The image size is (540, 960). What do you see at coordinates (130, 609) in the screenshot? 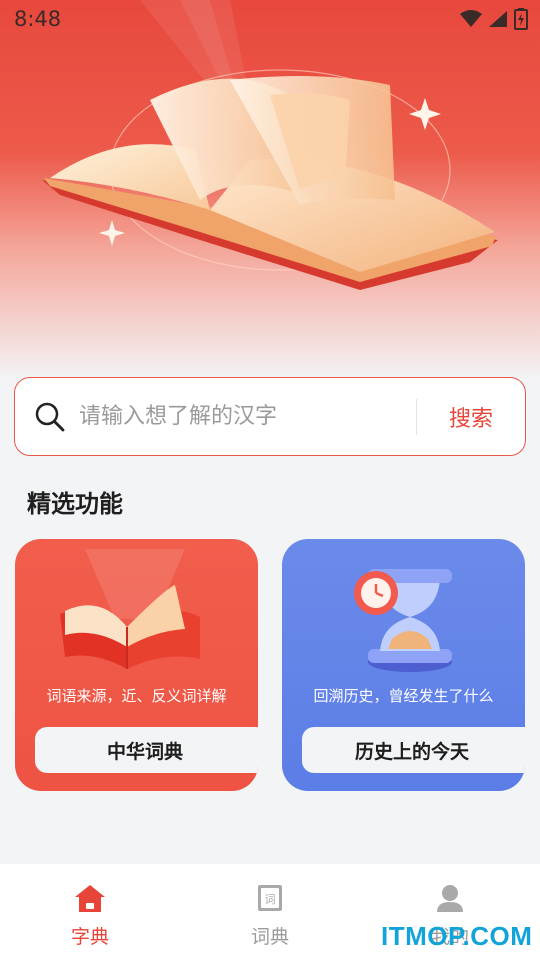
I see `red-book-icon` at bounding box center [130, 609].